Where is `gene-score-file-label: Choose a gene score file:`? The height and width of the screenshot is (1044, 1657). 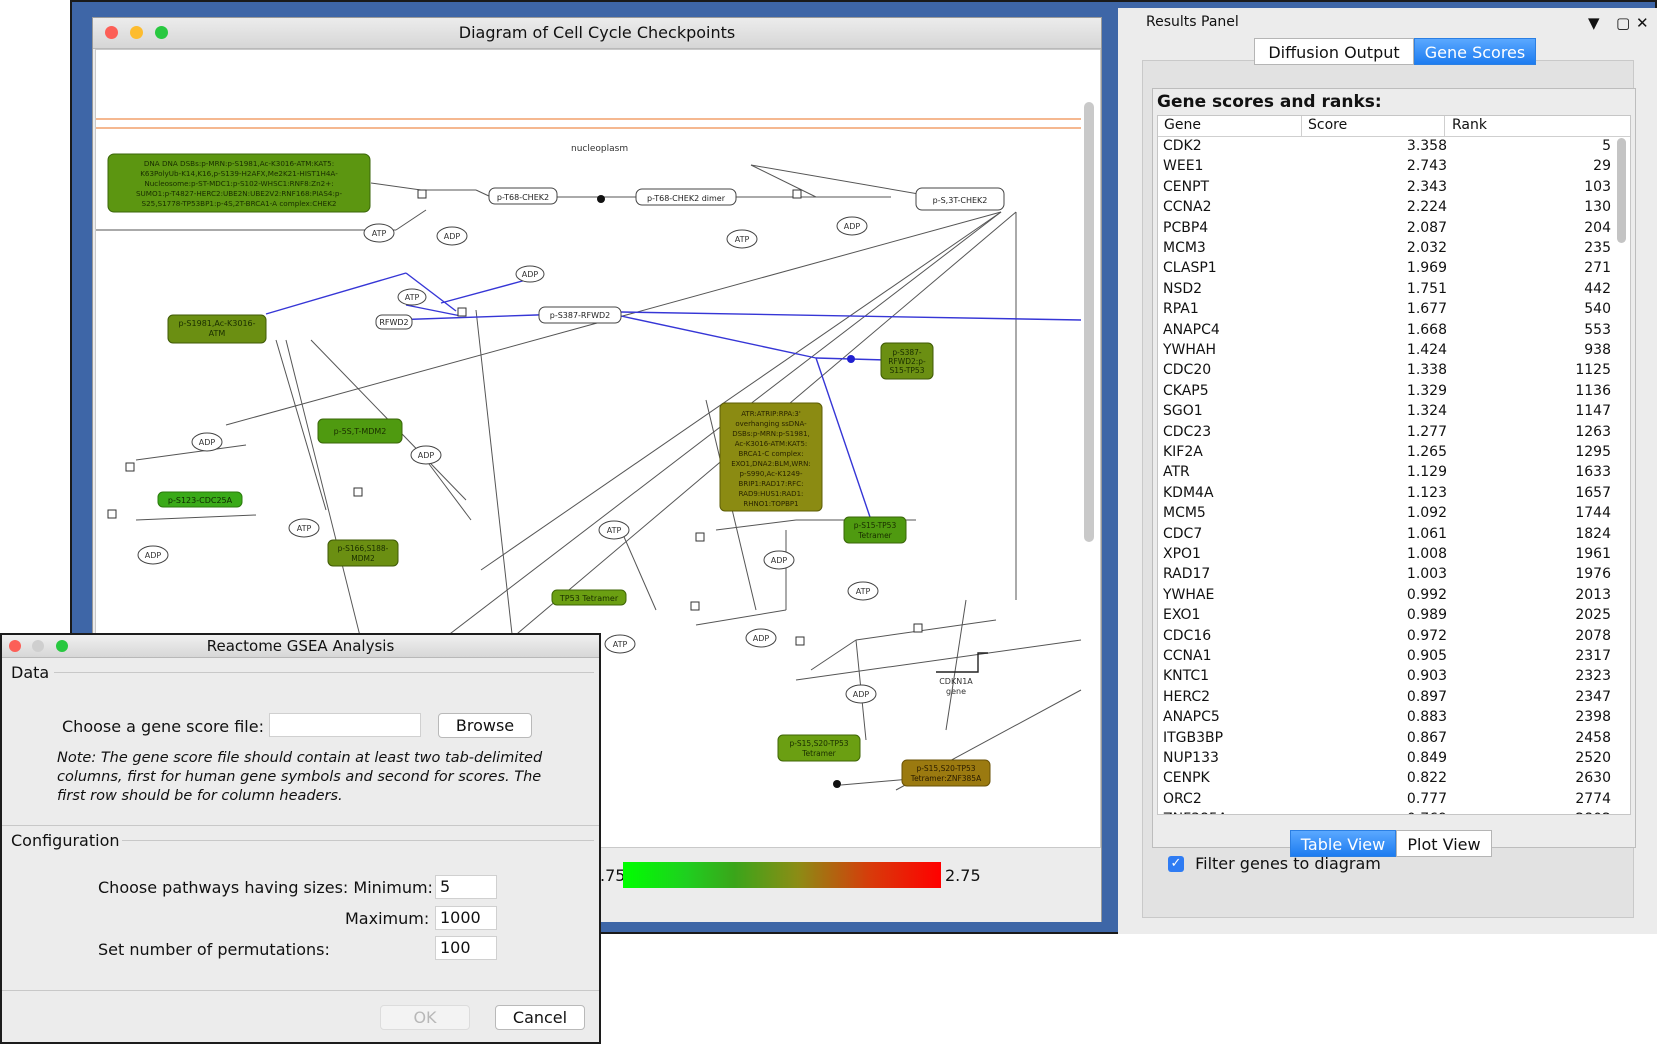
gene-score-file-label: Choose a gene score file: is located at coordinates (163, 726).